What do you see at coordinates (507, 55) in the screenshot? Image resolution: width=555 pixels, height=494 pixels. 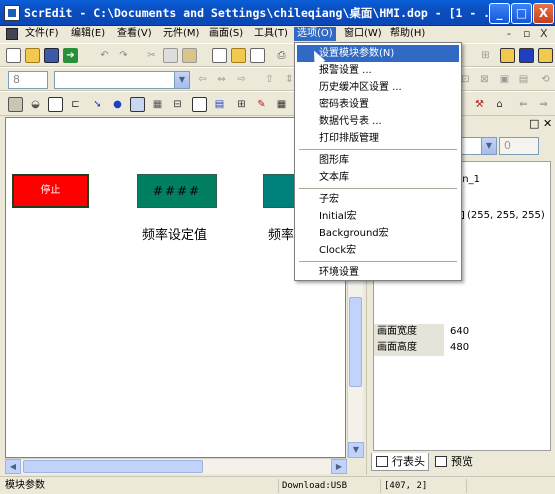 I see `align-left-icon` at bounding box center [507, 55].